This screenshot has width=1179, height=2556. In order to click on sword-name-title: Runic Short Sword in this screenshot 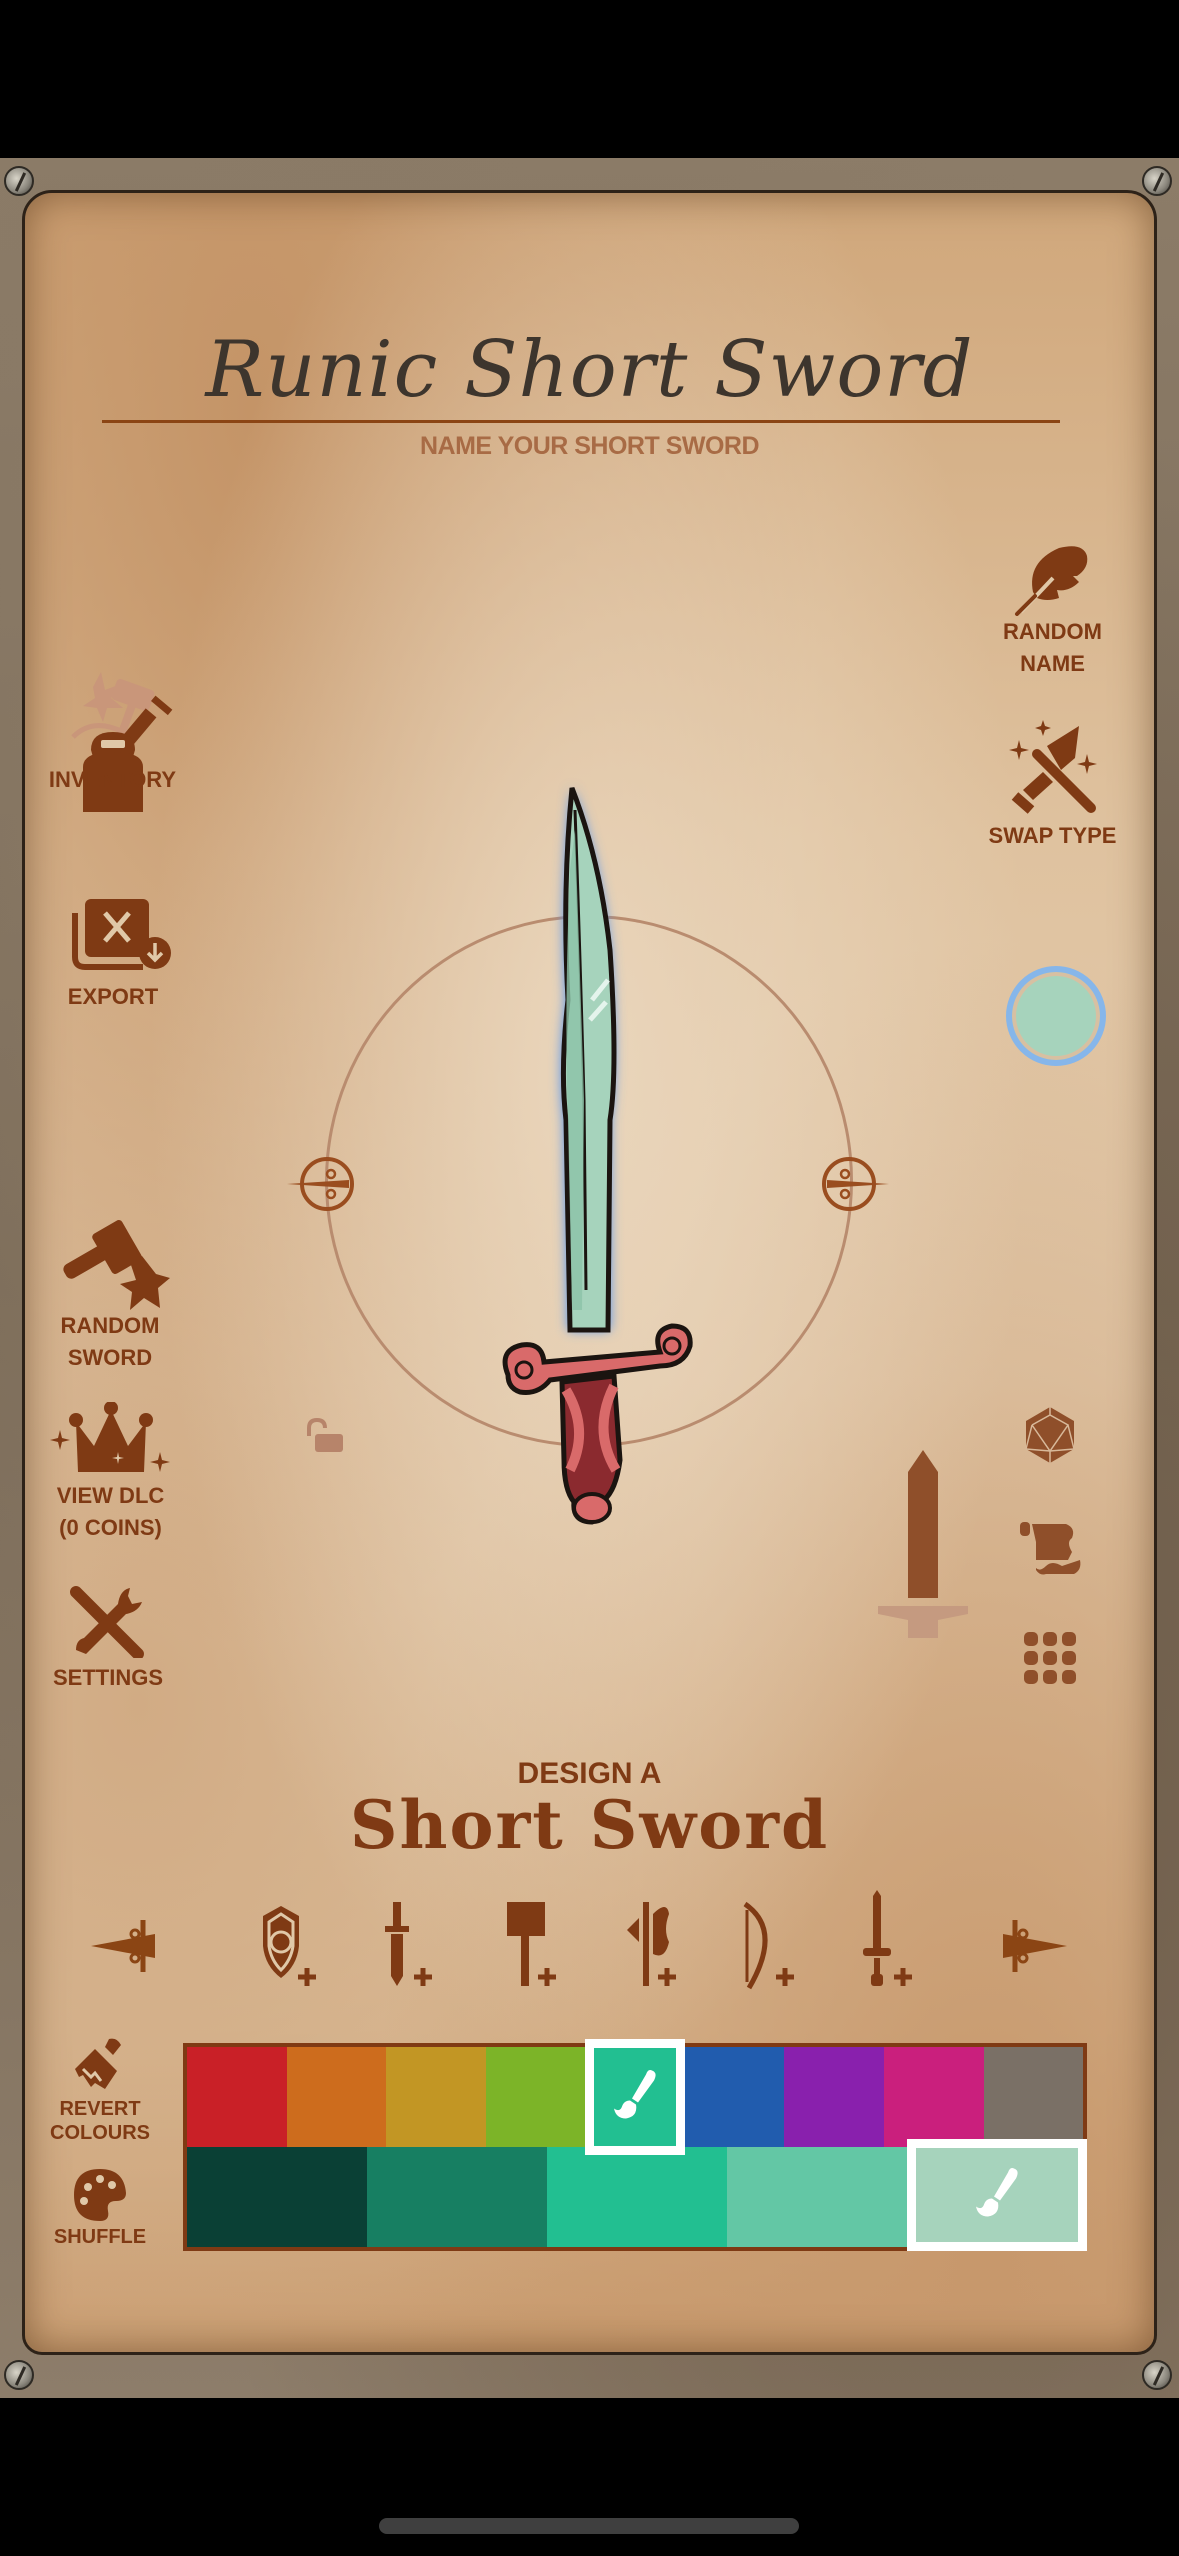, I will do `click(589, 370)`.